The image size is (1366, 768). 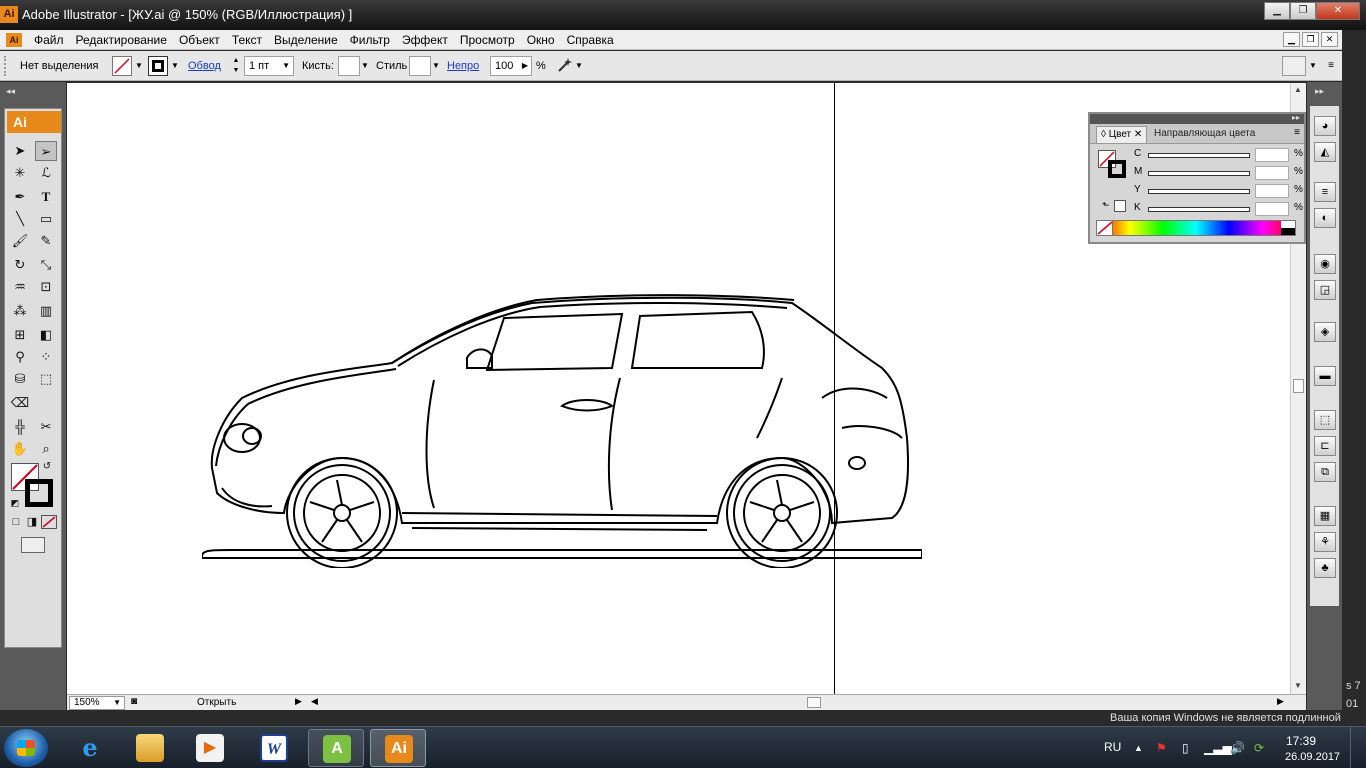 I want to click on menu-effect: Эффект, so click(x=425, y=40).